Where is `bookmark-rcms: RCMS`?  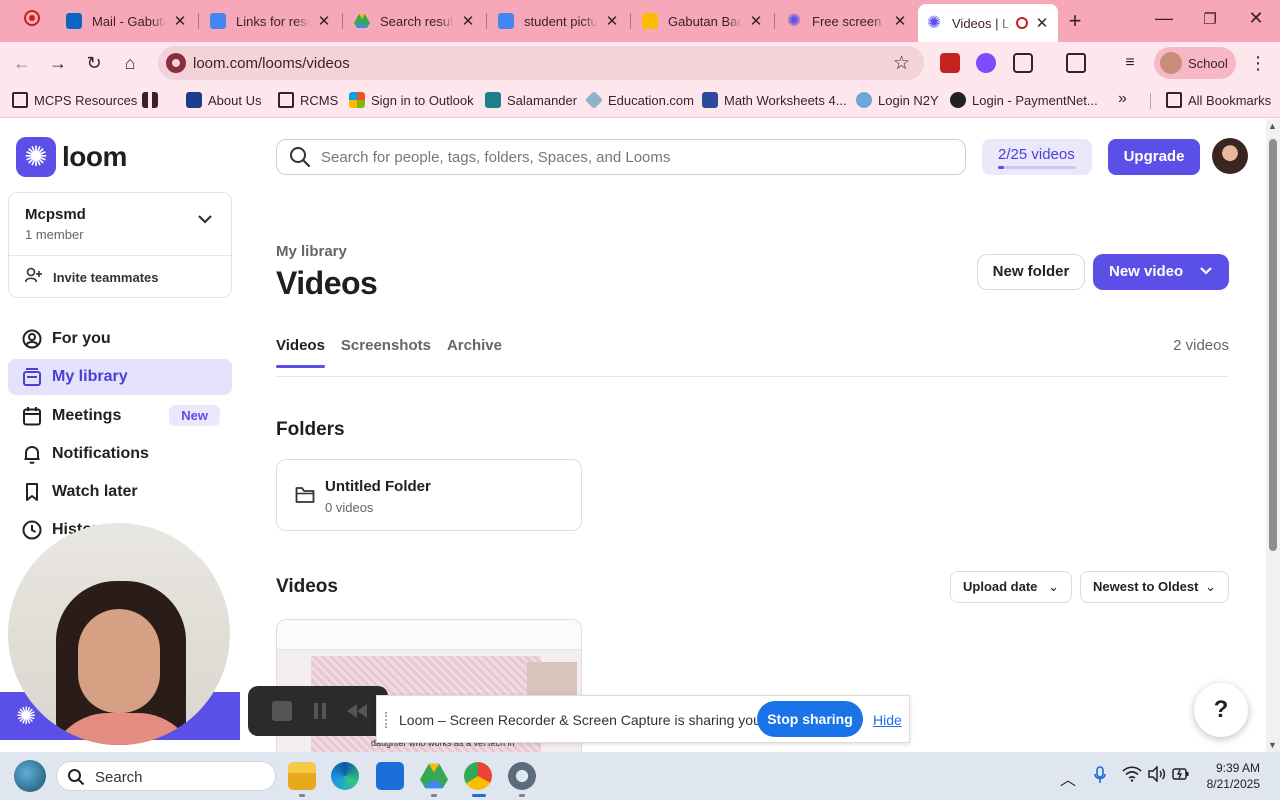 bookmark-rcms: RCMS is located at coordinates (308, 100).